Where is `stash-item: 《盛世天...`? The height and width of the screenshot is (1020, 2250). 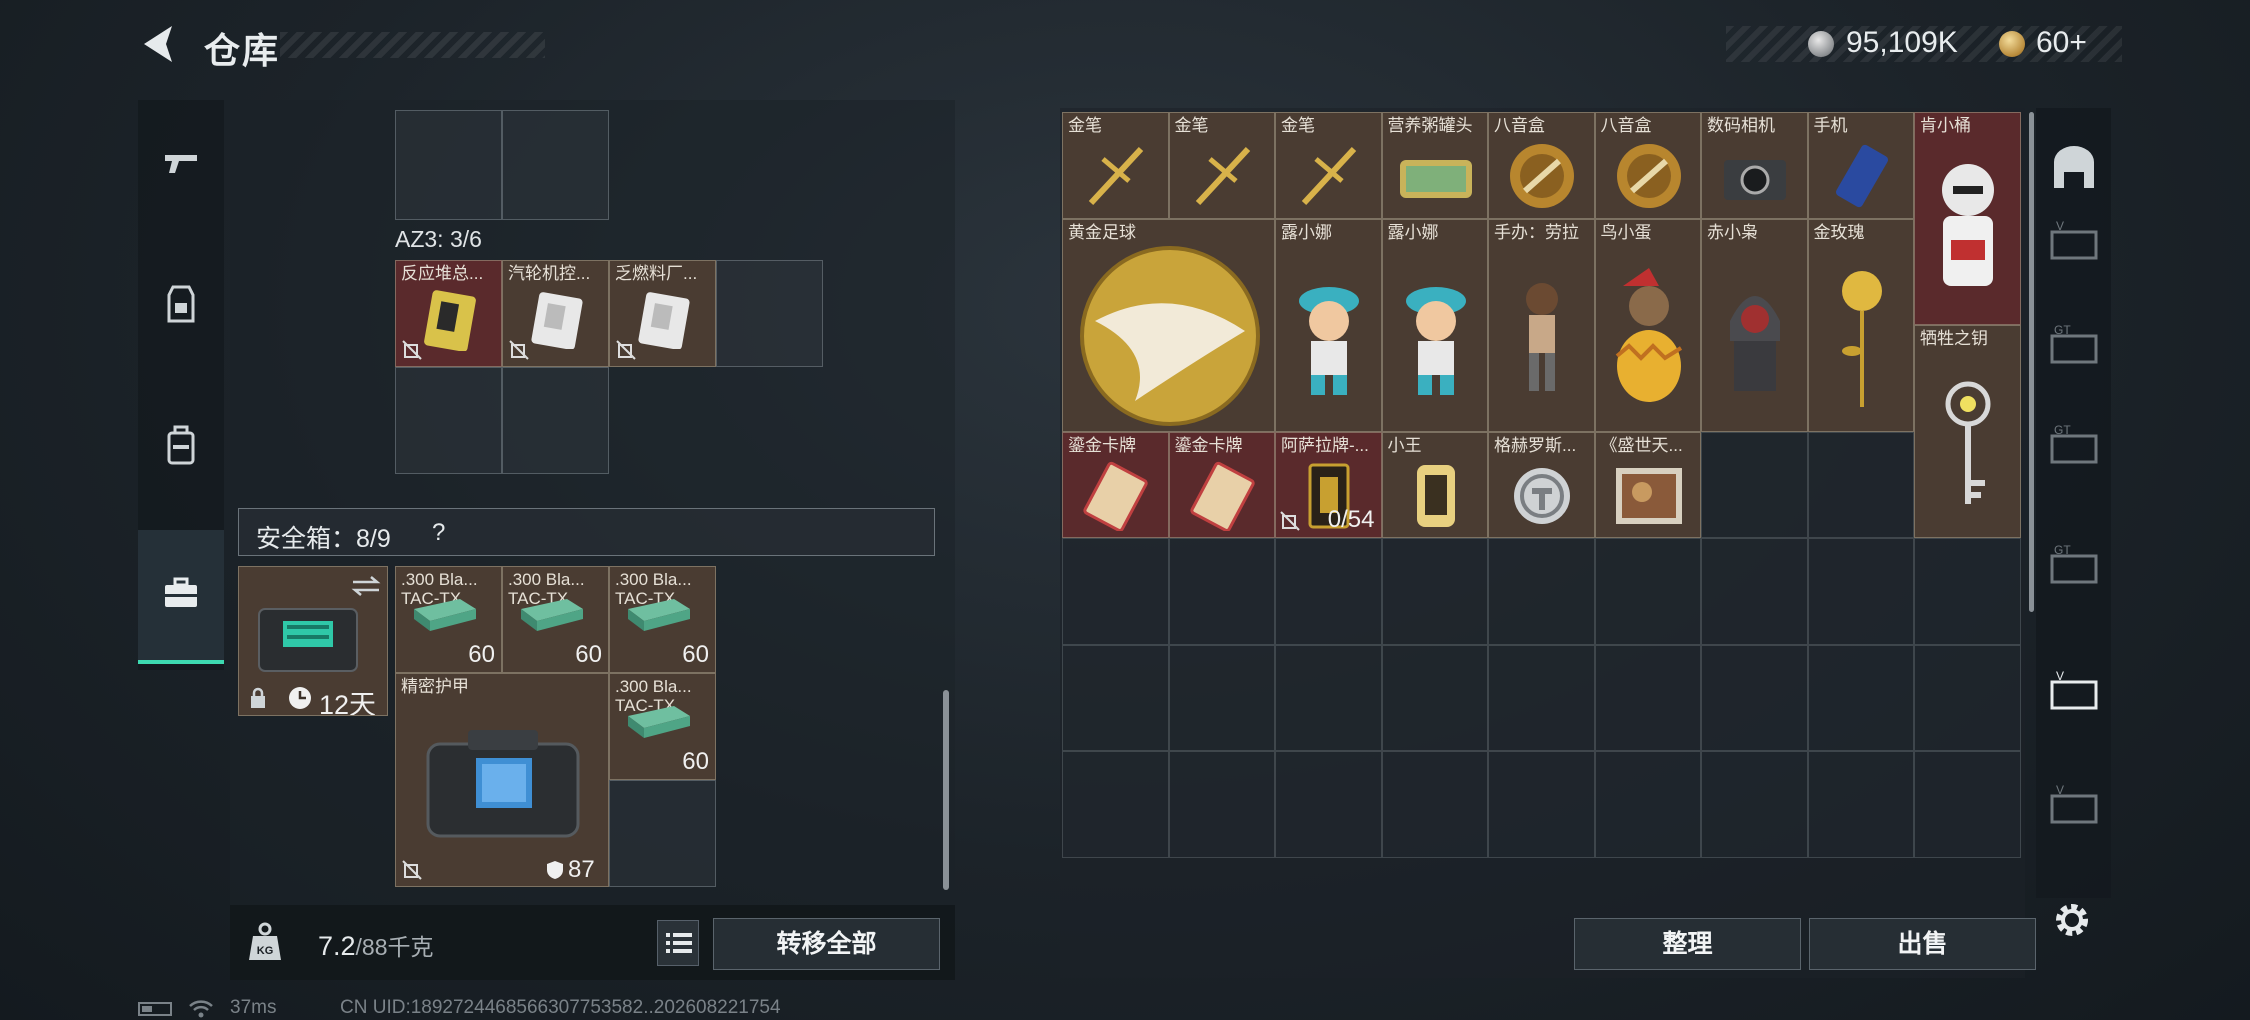
stash-item: 《盛世天... is located at coordinates (1647, 484).